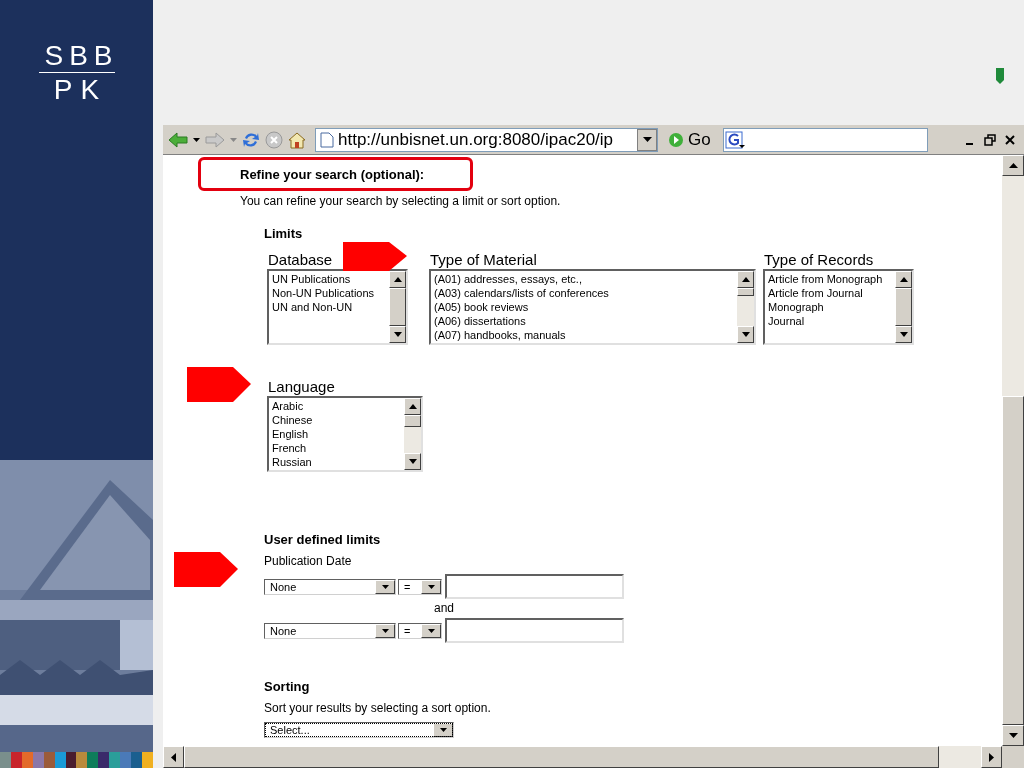 This screenshot has height=768, width=1024. Describe the element at coordinates (689, 139) in the screenshot. I see `go-button: Go` at that location.